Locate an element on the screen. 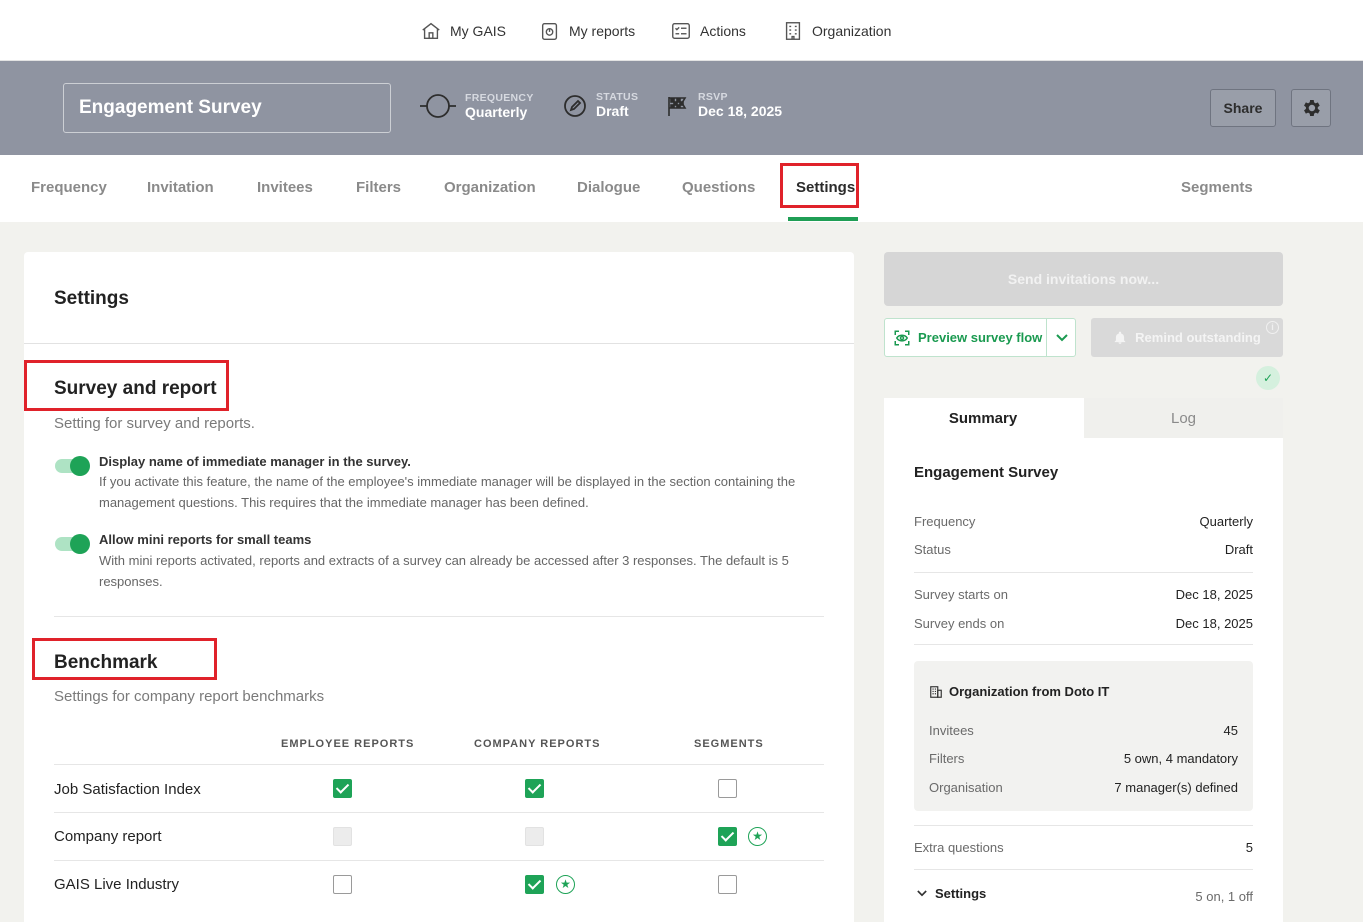 The image size is (1363, 922). benchmark-row-label: Job Satisfaction Index is located at coordinates (127, 789).